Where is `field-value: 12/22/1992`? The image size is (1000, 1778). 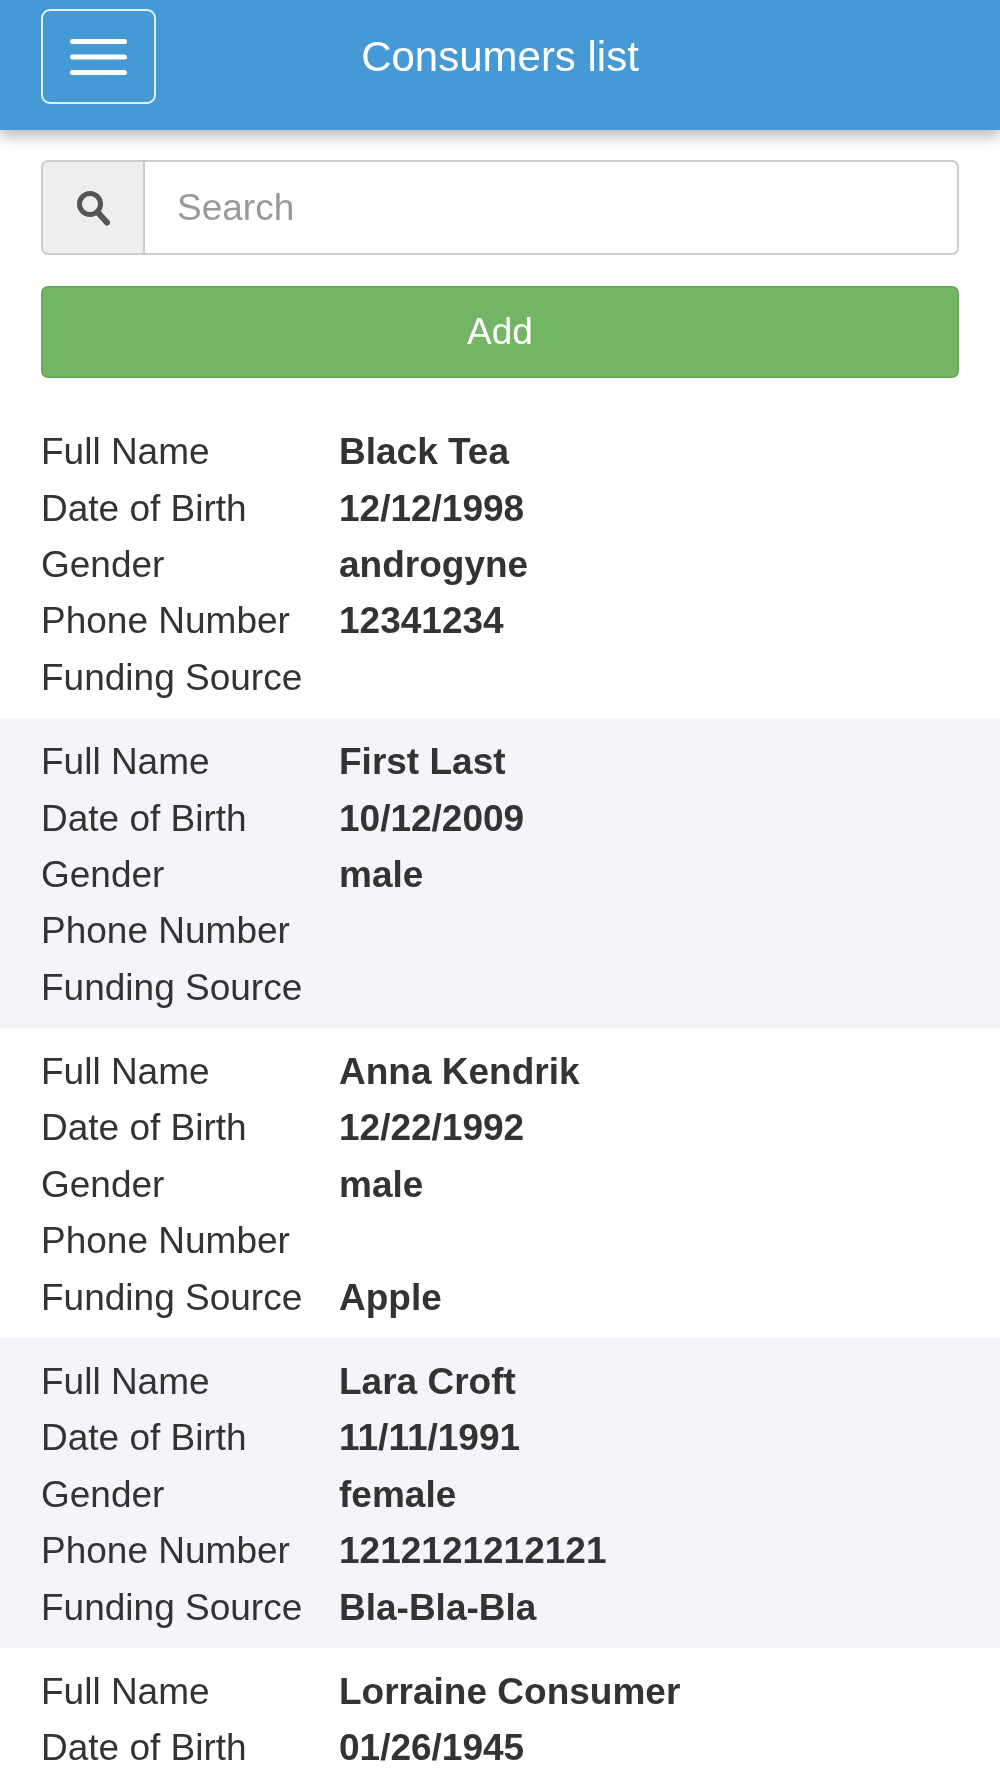
field-value: 12/22/1992 is located at coordinates (432, 1128).